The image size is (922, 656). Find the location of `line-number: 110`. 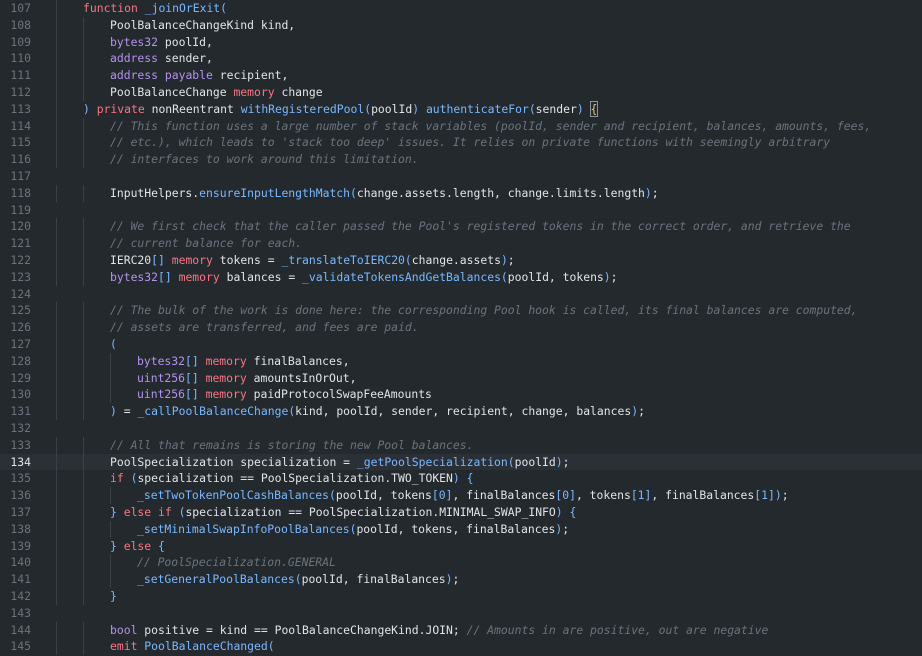

line-number: 110 is located at coordinates (20, 58).